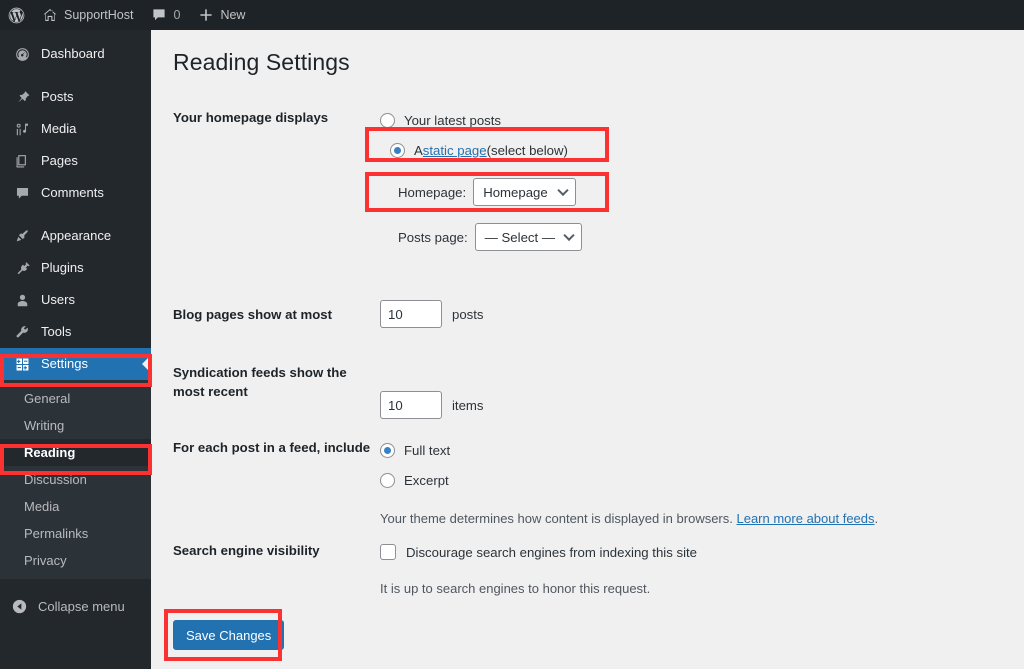 The height and width of the screenshot is (669, 1024). I want to click on sidebar-item-settings: Settings, so click(75, 364).